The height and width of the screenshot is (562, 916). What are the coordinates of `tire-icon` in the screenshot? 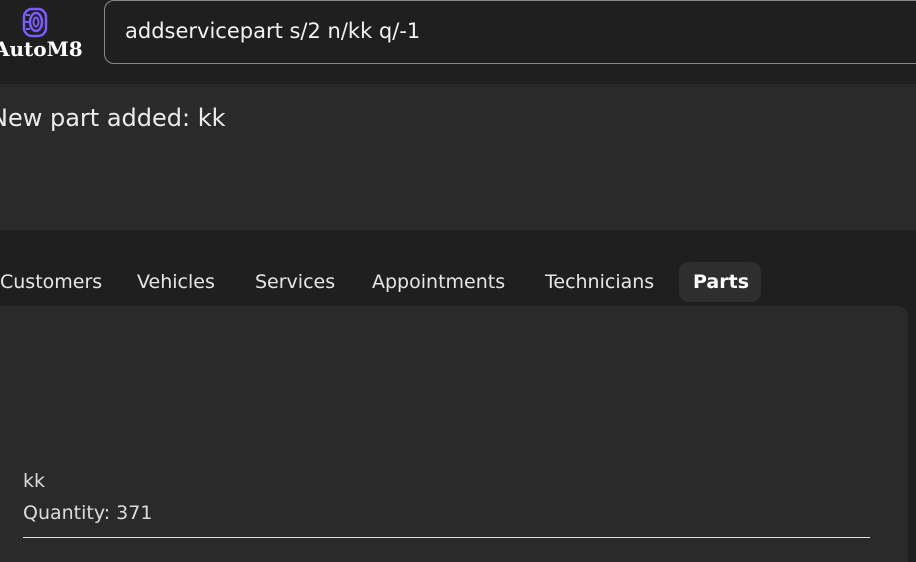 It's located at (35, 22).